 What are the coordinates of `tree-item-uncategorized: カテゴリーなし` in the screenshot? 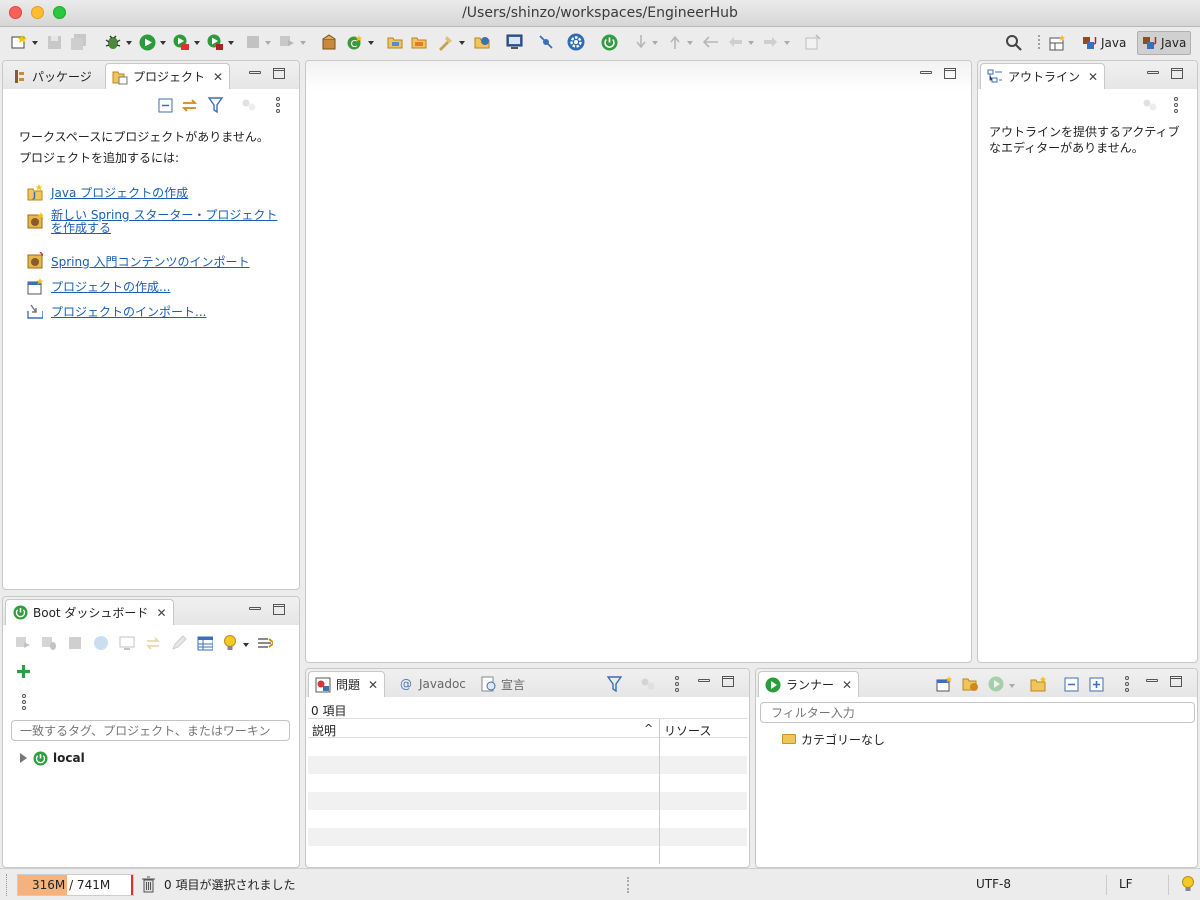 It's located at (833, 739).